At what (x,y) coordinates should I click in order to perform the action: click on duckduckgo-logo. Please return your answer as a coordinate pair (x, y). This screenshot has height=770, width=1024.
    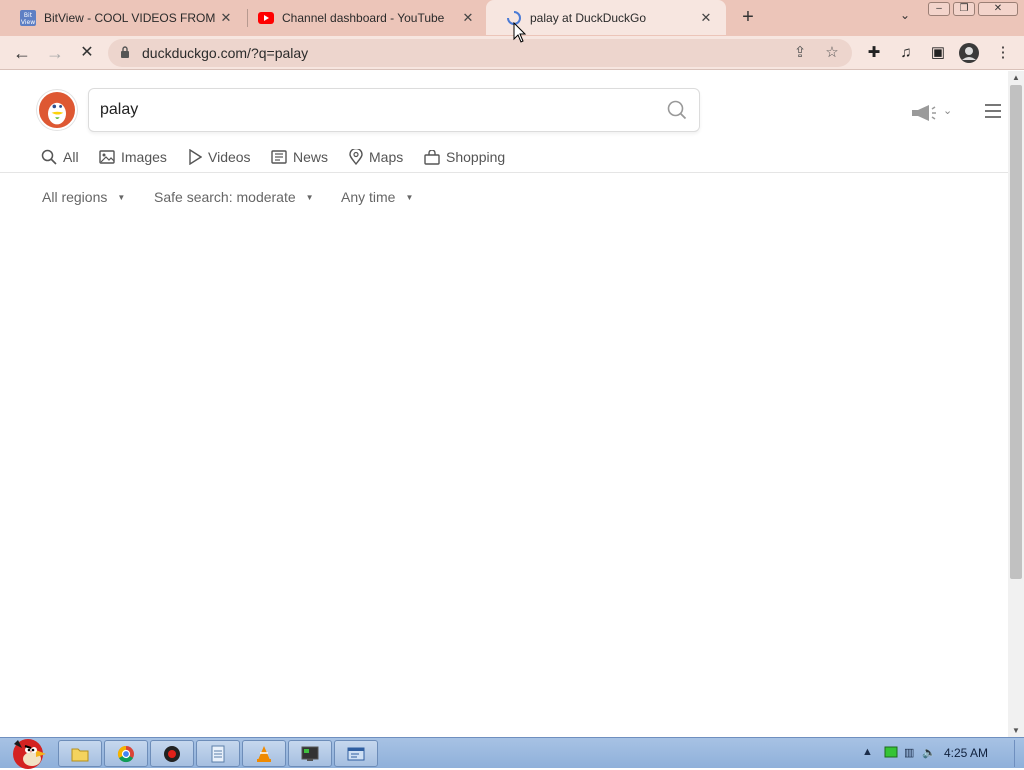
    Looking at the image, I should click on (57, 110).